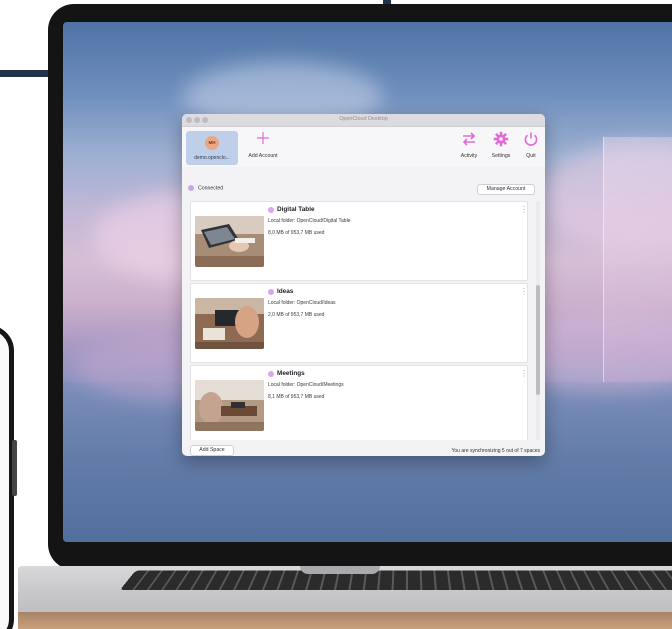 The width and height of the screenshot is (672, 629). I want to click on window-title: OpenCloud Desktop, so click(363, 119).